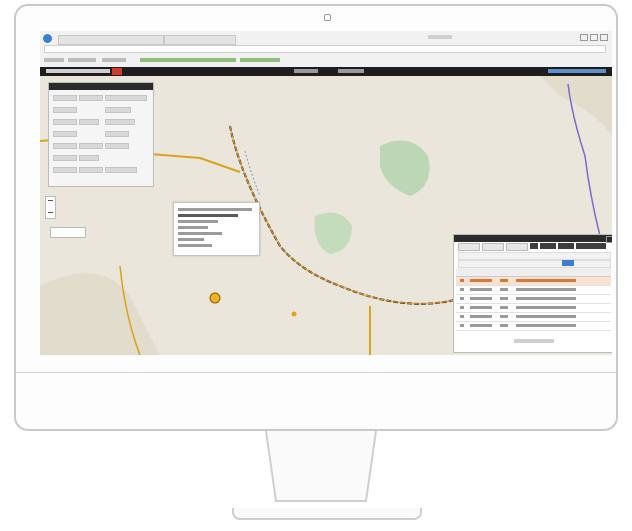 The image size is (632, 531). Describe the element at coordinates (78, 71) in the screenshot. I see `app-title-text` at that location.